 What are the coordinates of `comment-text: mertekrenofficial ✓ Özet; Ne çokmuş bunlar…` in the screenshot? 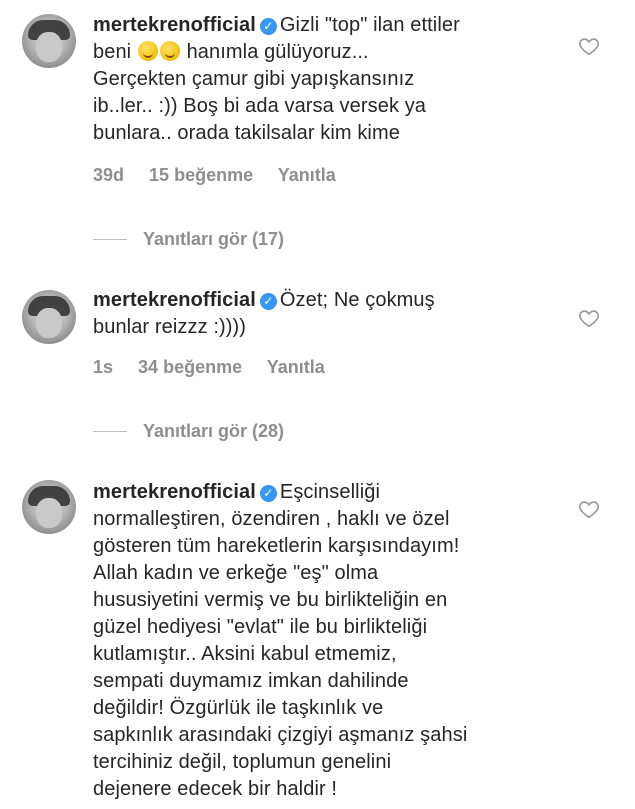 It's located at (264, 313).